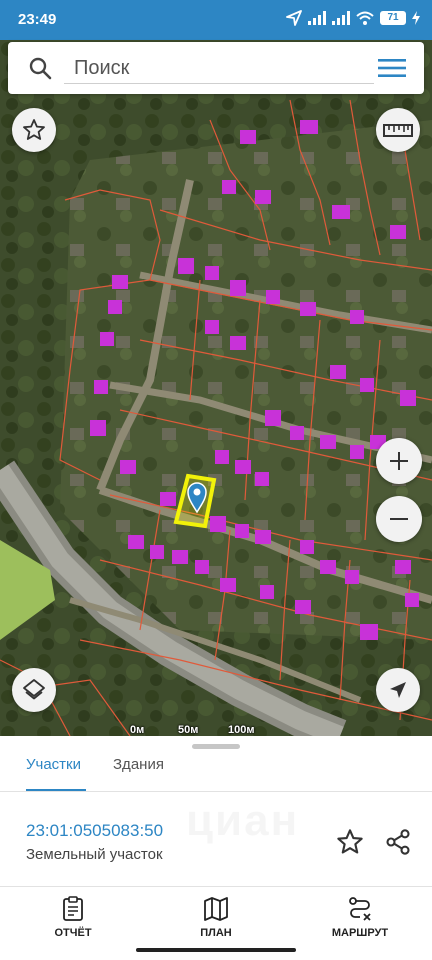 This screenshot has height=960, width=432. Describe the element at coordinates (37, 19) in the screenshot. I see `status-time: 23:49` at that location.